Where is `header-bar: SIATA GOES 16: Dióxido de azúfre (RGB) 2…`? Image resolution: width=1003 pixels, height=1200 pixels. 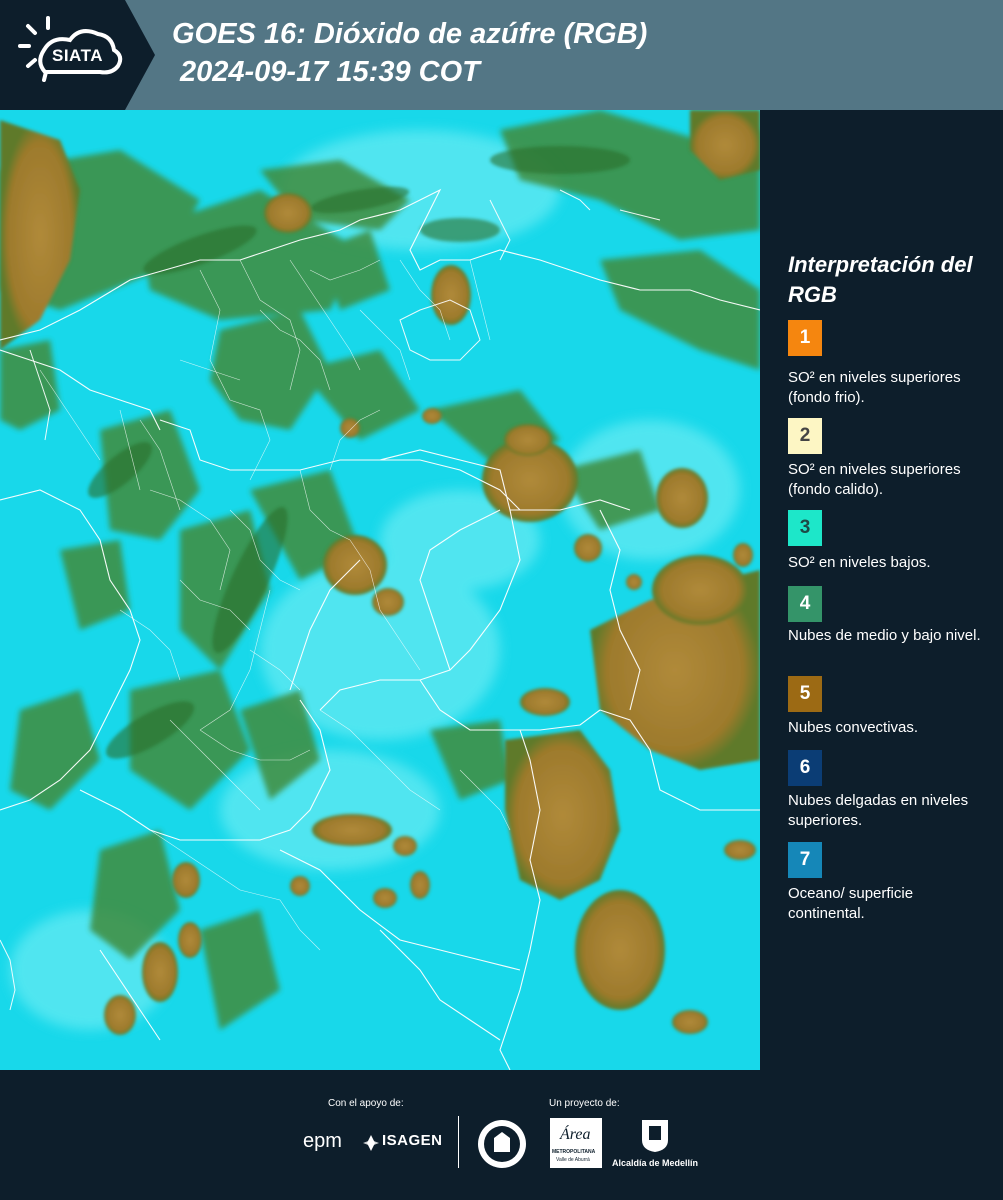
header-bar: SIATA GOES 16: Dióxido de azúfre (RGB) 2… is located at coordinates (501, 55).